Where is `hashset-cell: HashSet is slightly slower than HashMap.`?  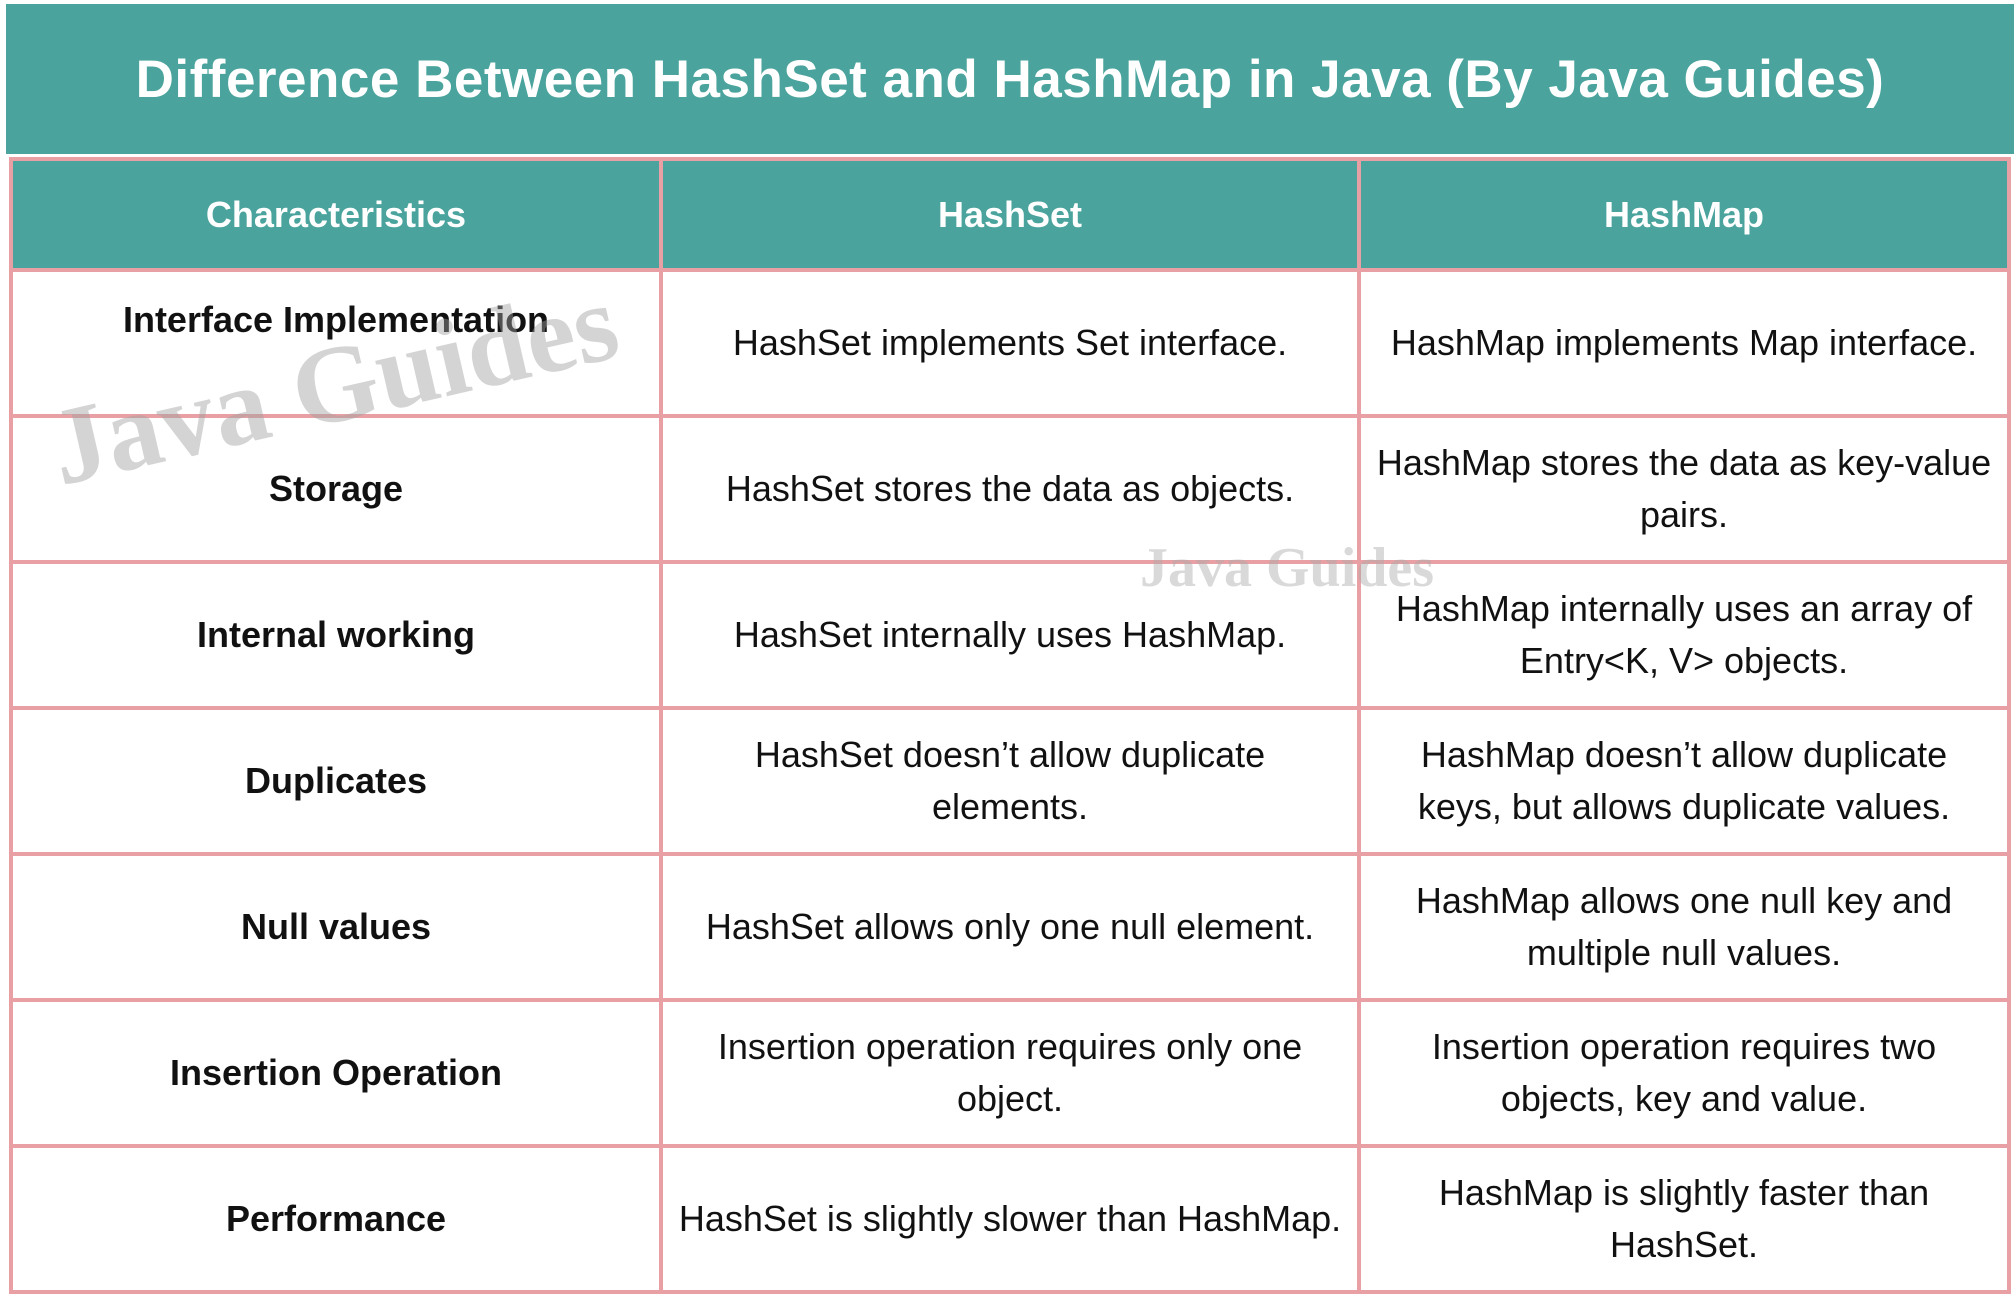 hashset-cell: HashSet is slightly slower than HashMap. is located at coordinates (1010, 1219).